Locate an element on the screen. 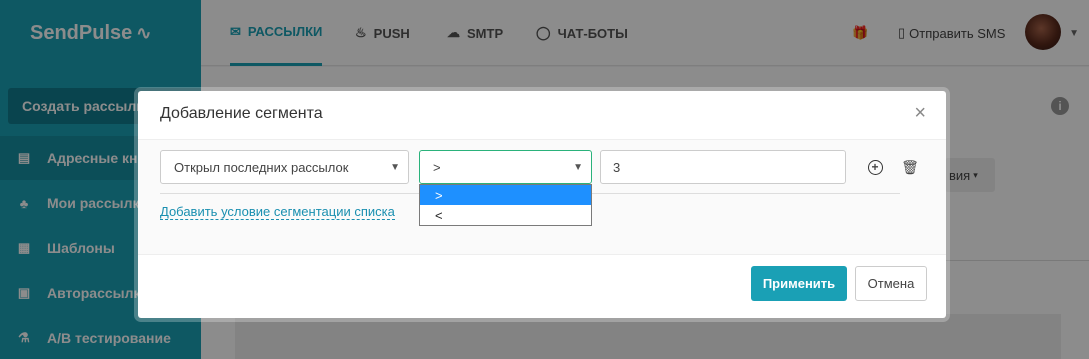 The height and width of the screenshot is (359, 1089). plus-circle-icon: + is located at coordinates (875, 167).